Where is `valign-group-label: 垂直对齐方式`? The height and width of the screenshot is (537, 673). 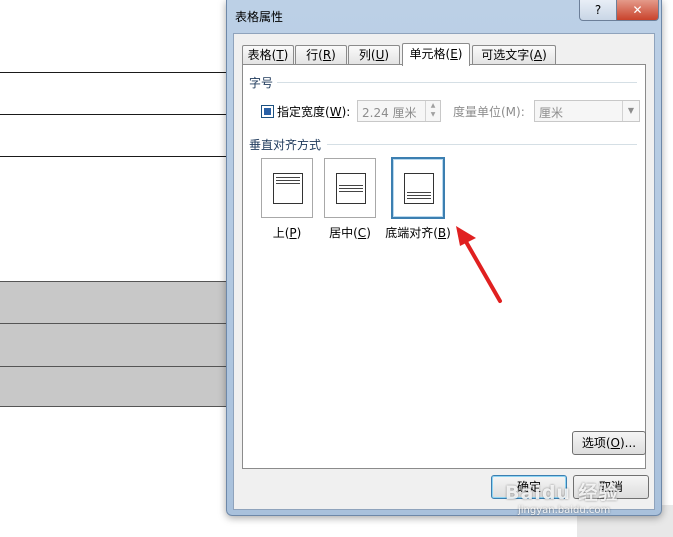
valign-group-label: 垂直对齐方式 is located at coordinates (285, 145).